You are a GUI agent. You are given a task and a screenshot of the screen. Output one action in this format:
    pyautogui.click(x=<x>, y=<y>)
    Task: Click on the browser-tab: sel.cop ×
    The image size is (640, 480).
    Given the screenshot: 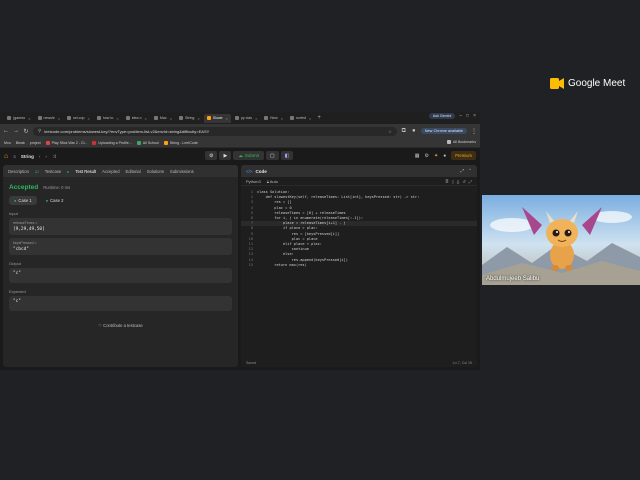 What is the action you would take?
    pyautogui.click(x=78, y=118)
    